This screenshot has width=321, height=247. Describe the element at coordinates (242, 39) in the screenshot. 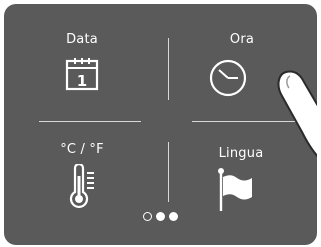

I see `tile-time-label: Ora` at that location.